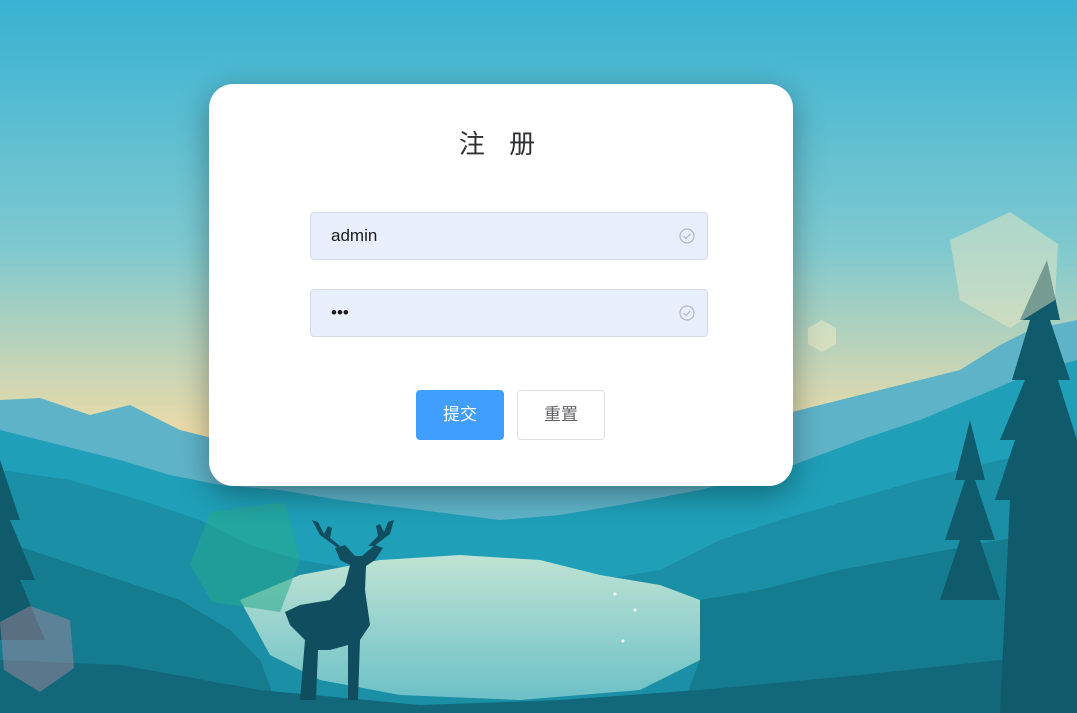 Image resolution: width=1077 pixels, height=713 pixels. What do you see at coordinates (460, 415) in the screenshot?
I see `submit-button: 提交` at bounding box center [460, 415].